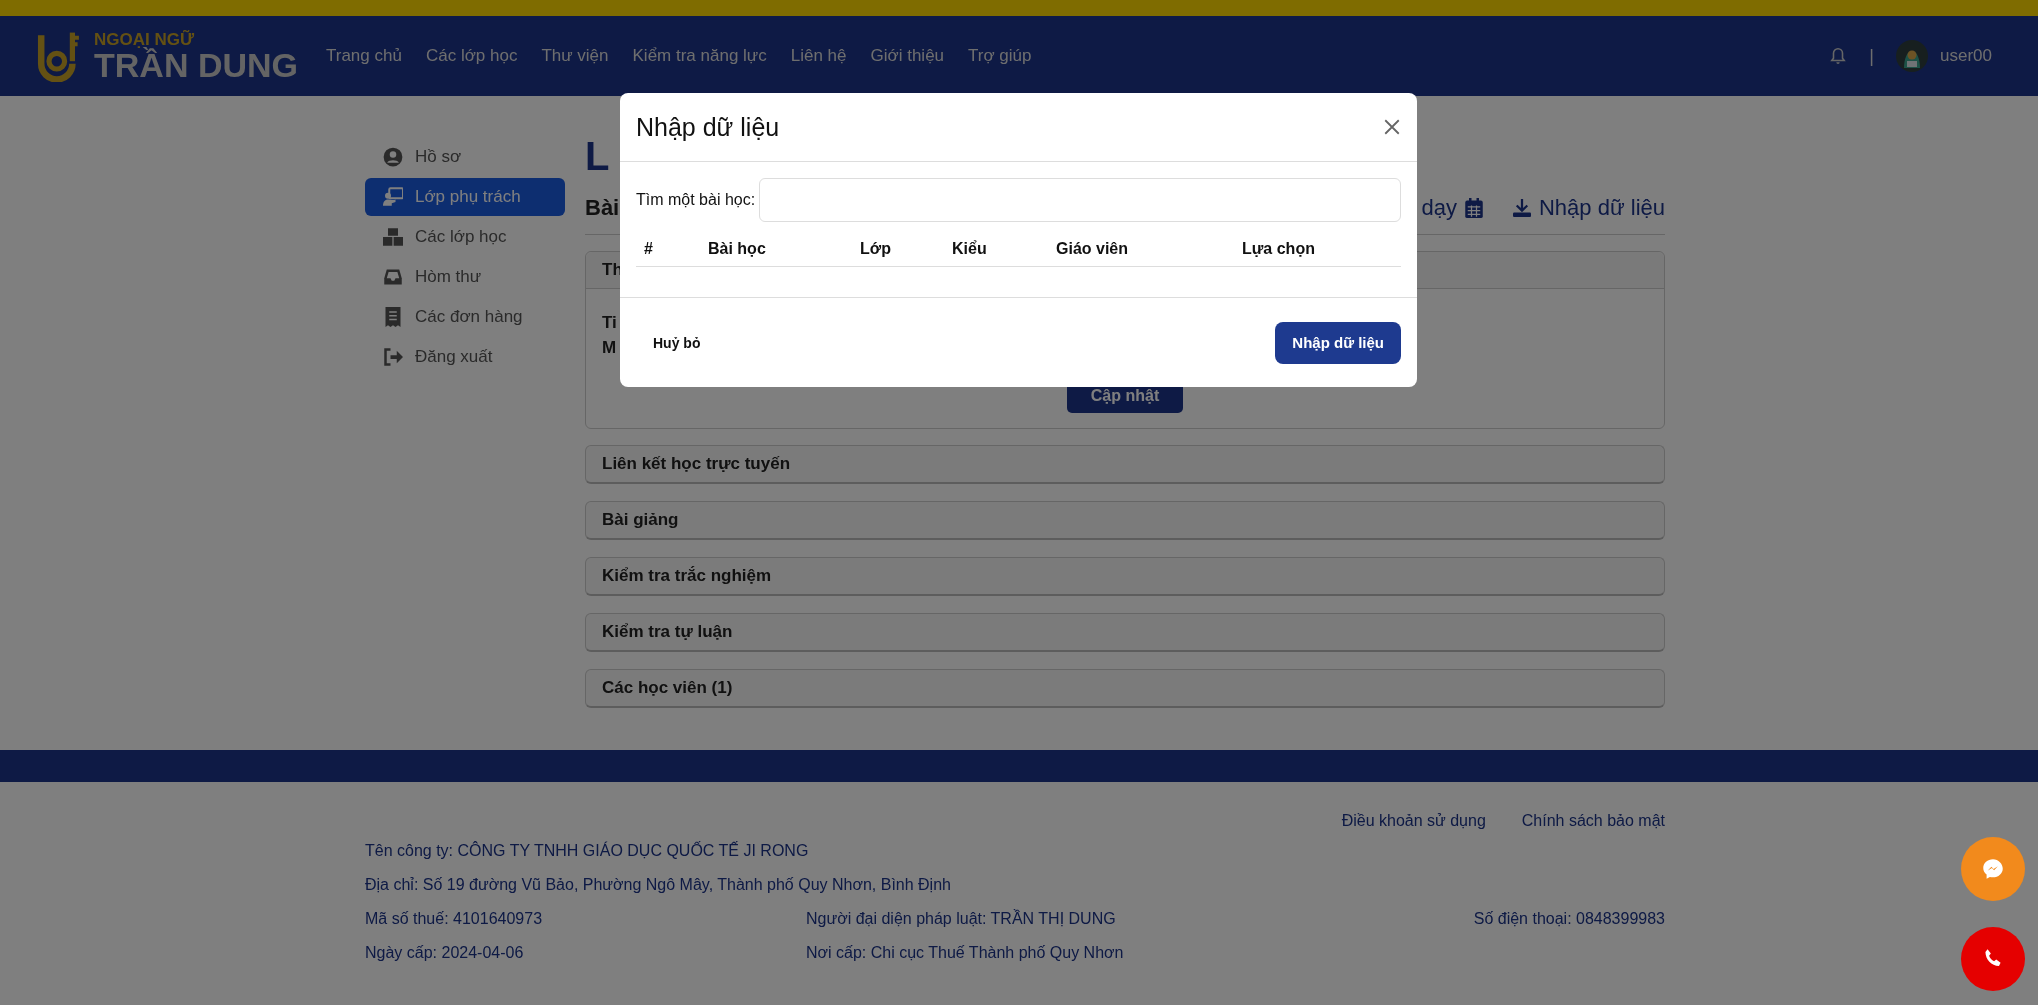 This screenshot has height=1005, width=2038. Describe the element at coordinates (1838, 56) in the screenshot. I see `notification-bell-icon` at that location.